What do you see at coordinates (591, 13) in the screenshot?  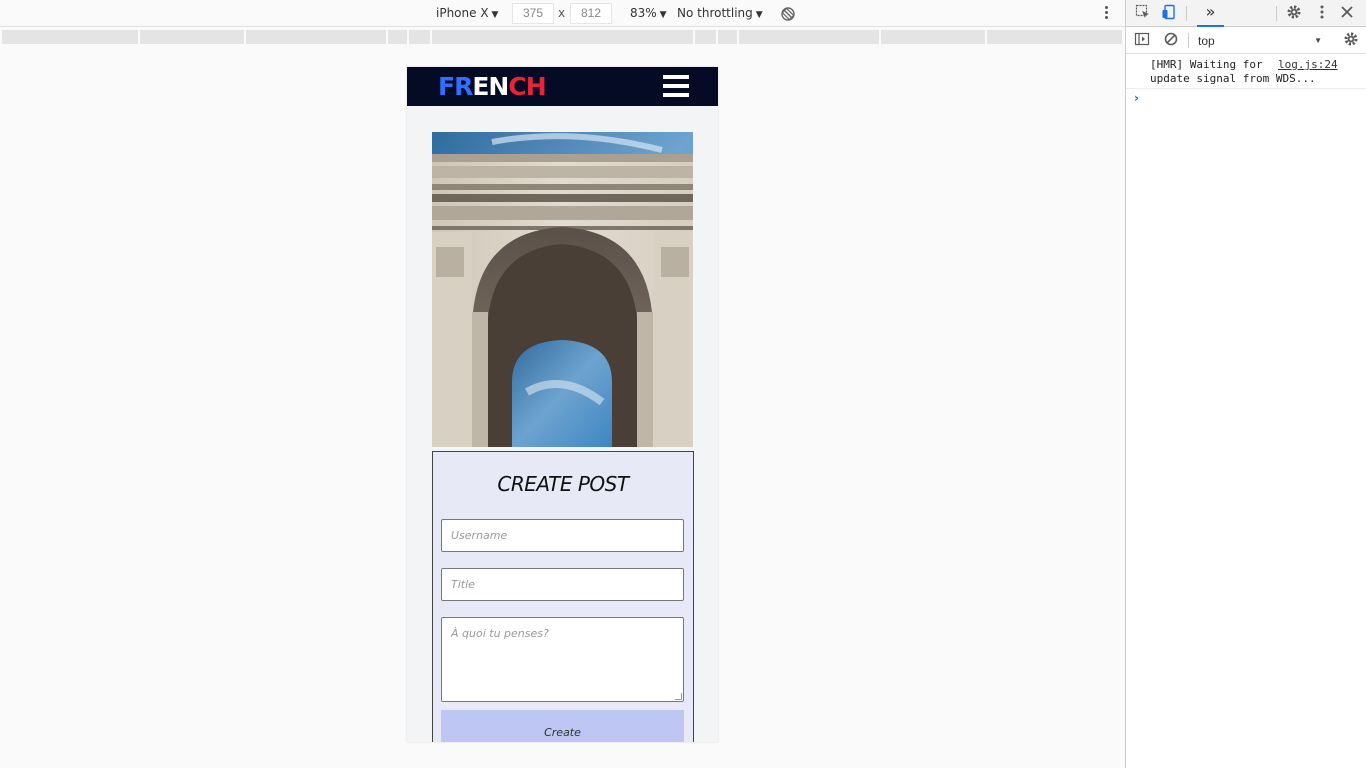 I see `height-input: 812` at bounding box center [591, 13].